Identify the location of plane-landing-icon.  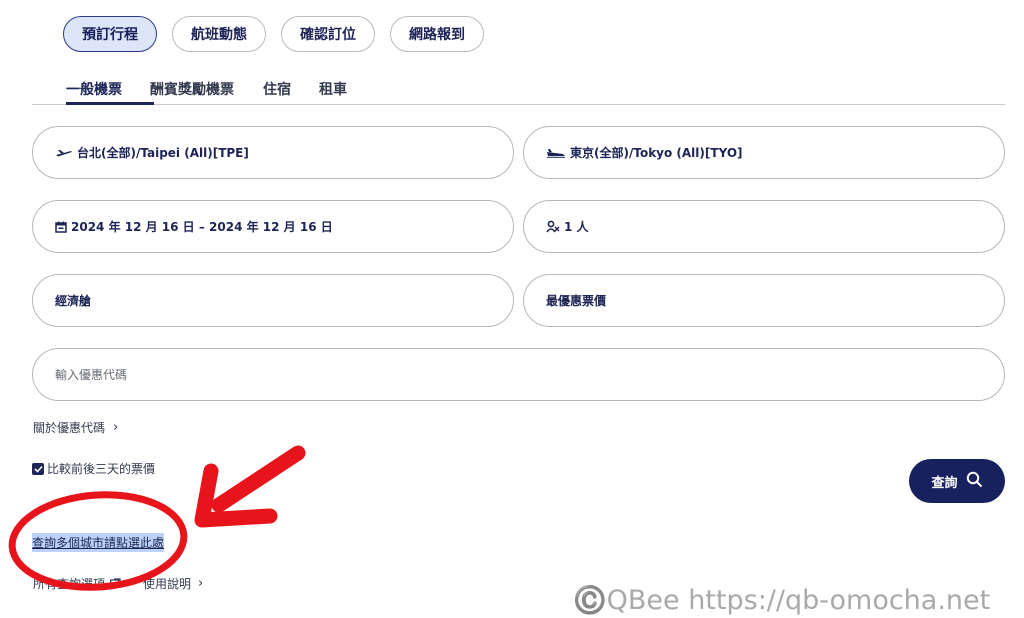
(556, 153).